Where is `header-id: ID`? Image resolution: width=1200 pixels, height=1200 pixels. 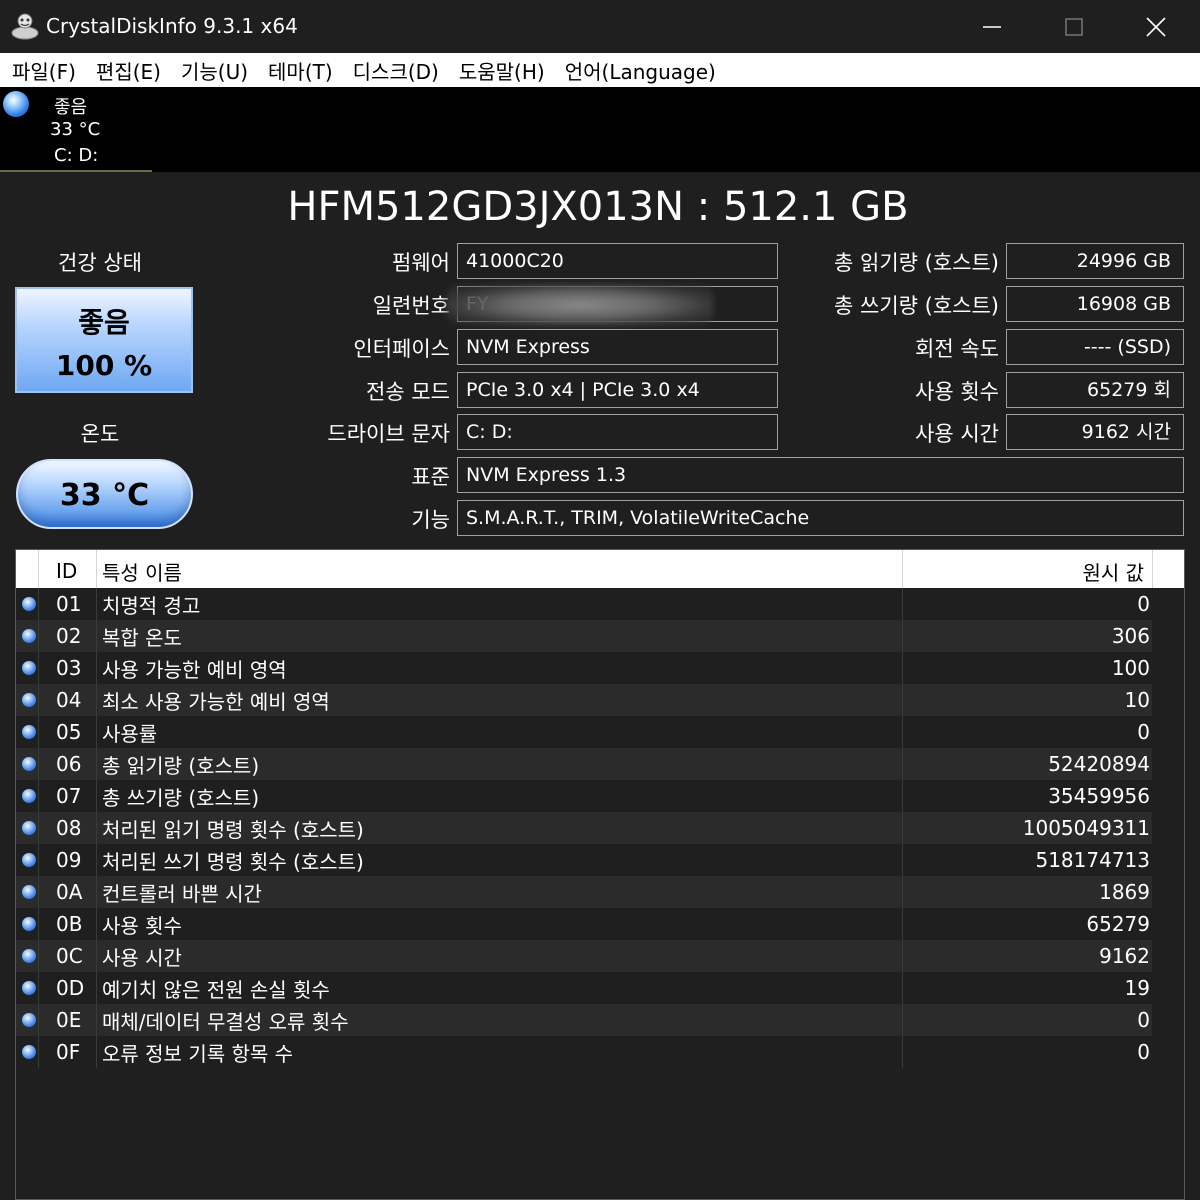 header-id: ID is located at coordinates (66, 571).